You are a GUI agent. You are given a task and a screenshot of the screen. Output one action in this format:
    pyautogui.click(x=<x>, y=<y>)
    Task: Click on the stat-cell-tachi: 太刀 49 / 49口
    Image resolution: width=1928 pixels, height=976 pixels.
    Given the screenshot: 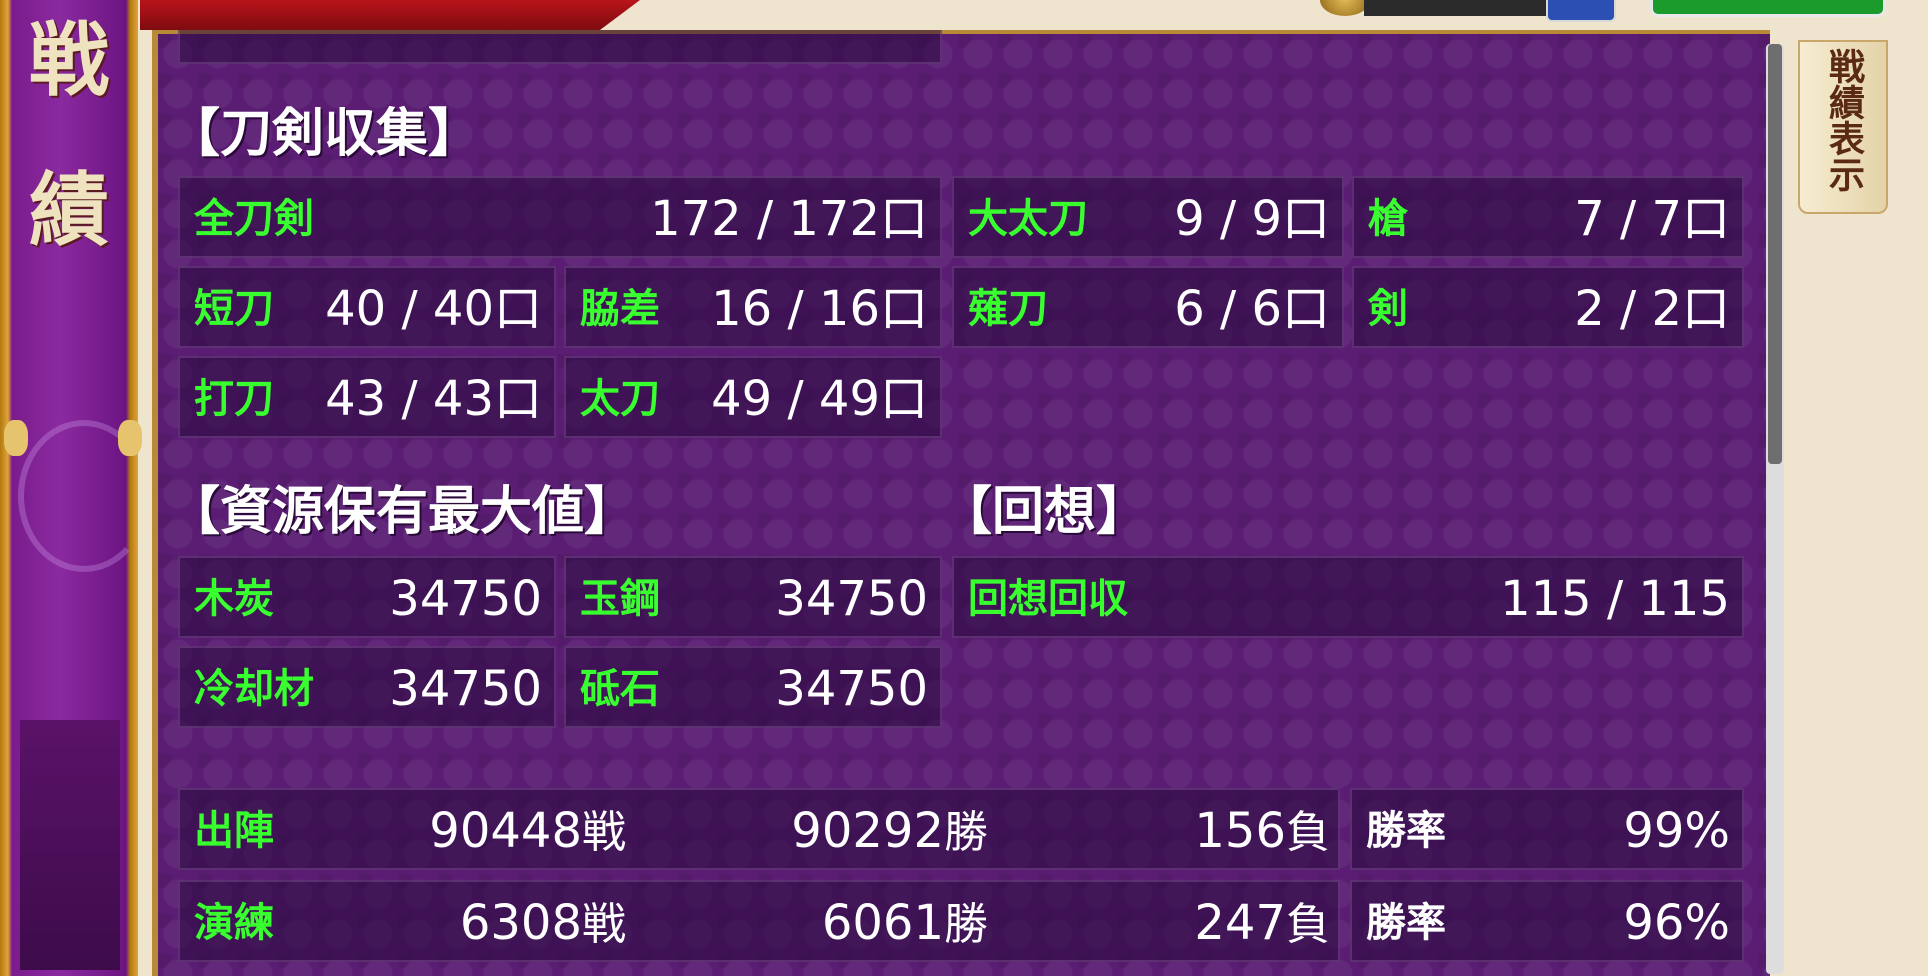 What is the action you would take?
    pyautogui.click(x=753, y=397)
    